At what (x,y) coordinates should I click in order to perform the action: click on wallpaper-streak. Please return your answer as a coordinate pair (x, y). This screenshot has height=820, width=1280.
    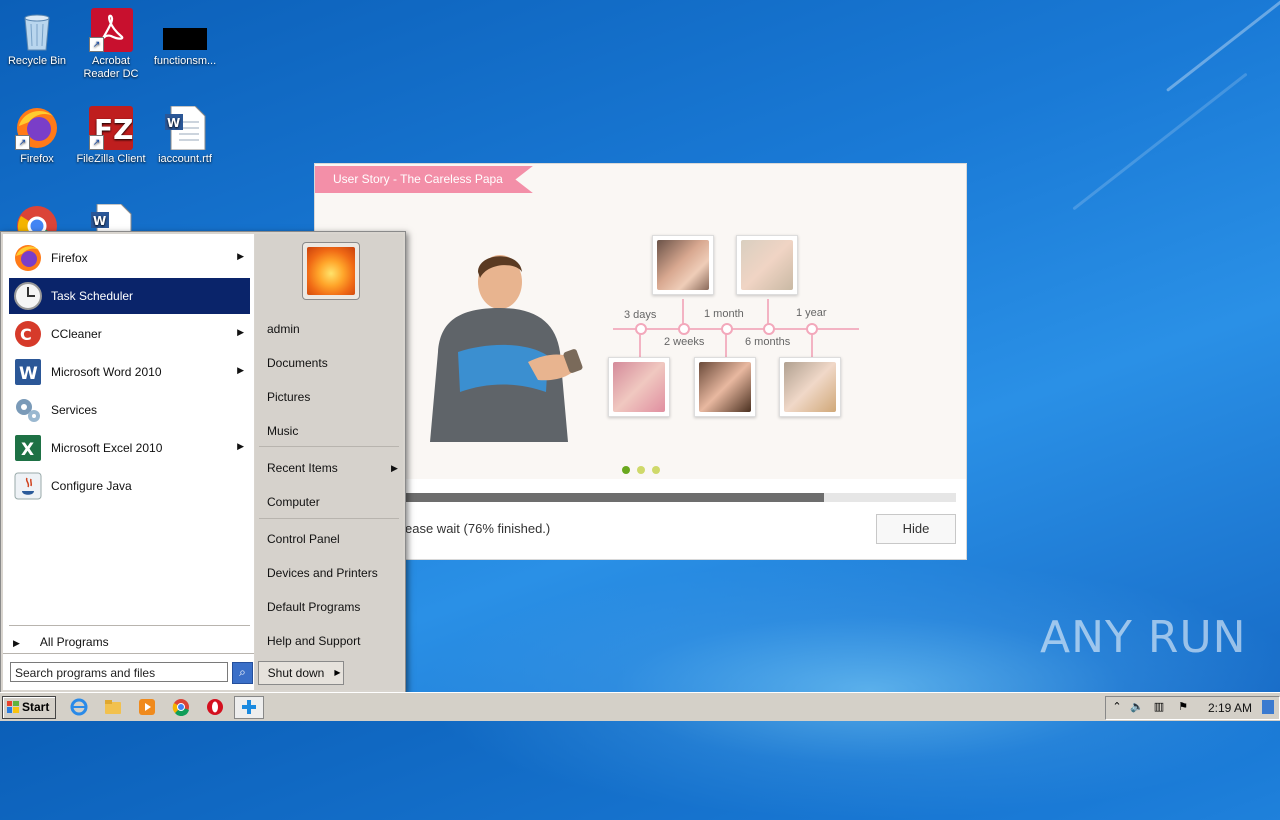
    Looking at the image, I should click on (1160, 141).